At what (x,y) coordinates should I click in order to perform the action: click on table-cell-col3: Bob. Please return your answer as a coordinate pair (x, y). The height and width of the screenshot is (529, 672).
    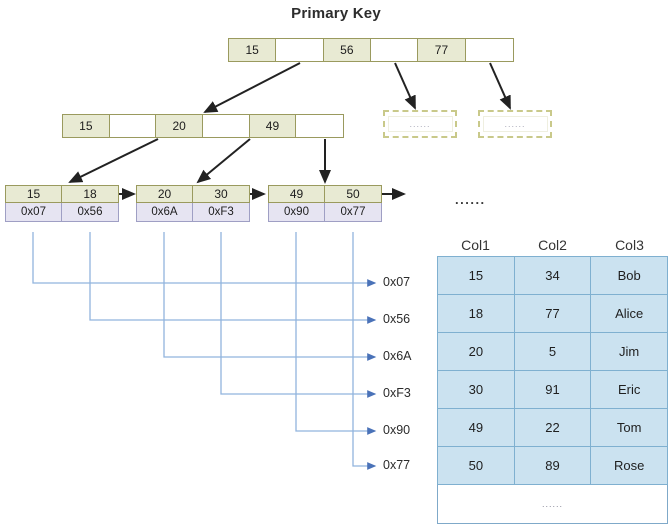
    Looking at the image, I should click on (629, 275).